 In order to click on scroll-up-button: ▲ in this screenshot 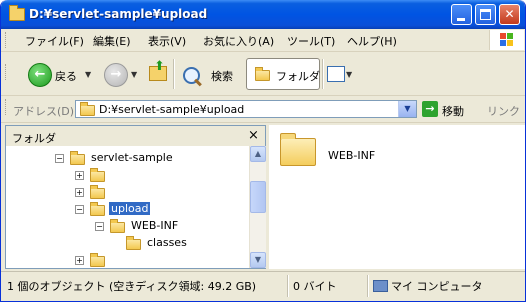, I will do `click(258, 154)`.